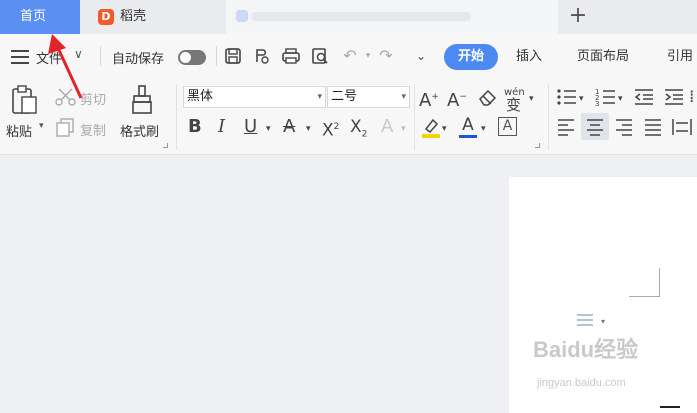 The image size is (697, 413). What do you see at coordinates (361, 16) in the screenshot?
I see `tab-document-title-blurred` at bounding box center [361, 16].